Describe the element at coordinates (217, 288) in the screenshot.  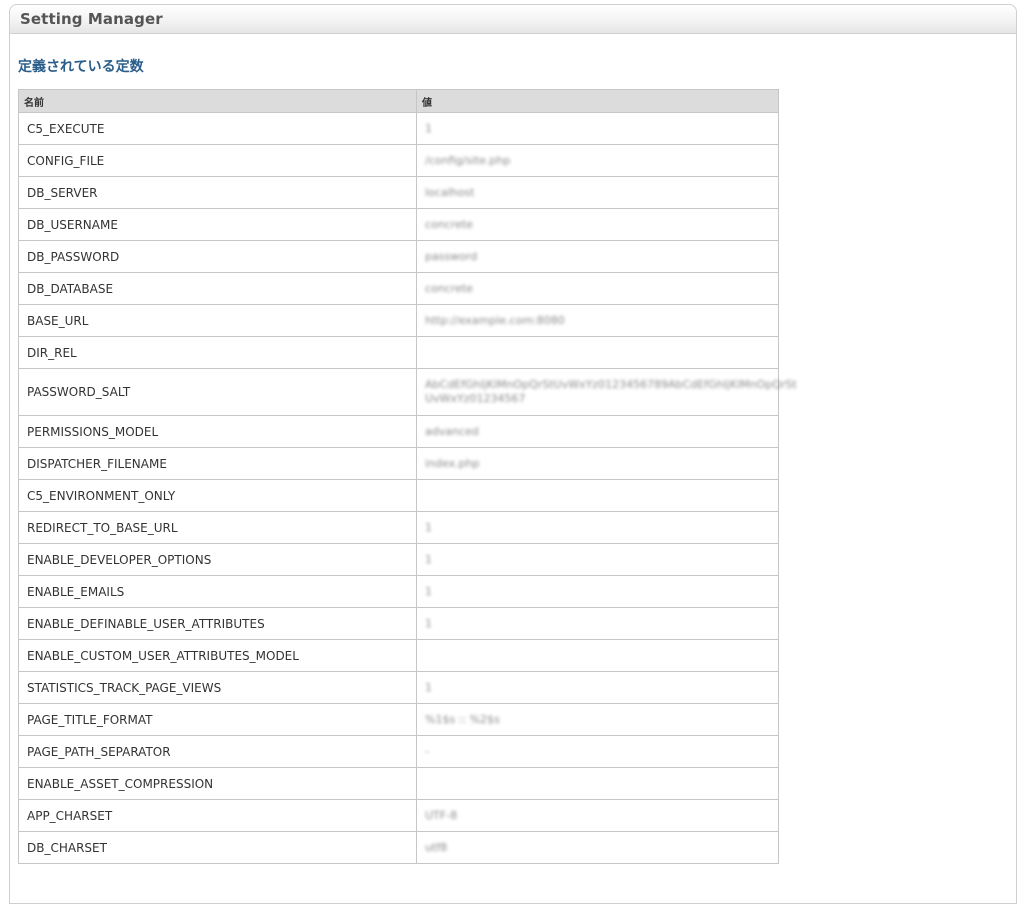
I see `constant-name: DB_DATABASE` at that location.